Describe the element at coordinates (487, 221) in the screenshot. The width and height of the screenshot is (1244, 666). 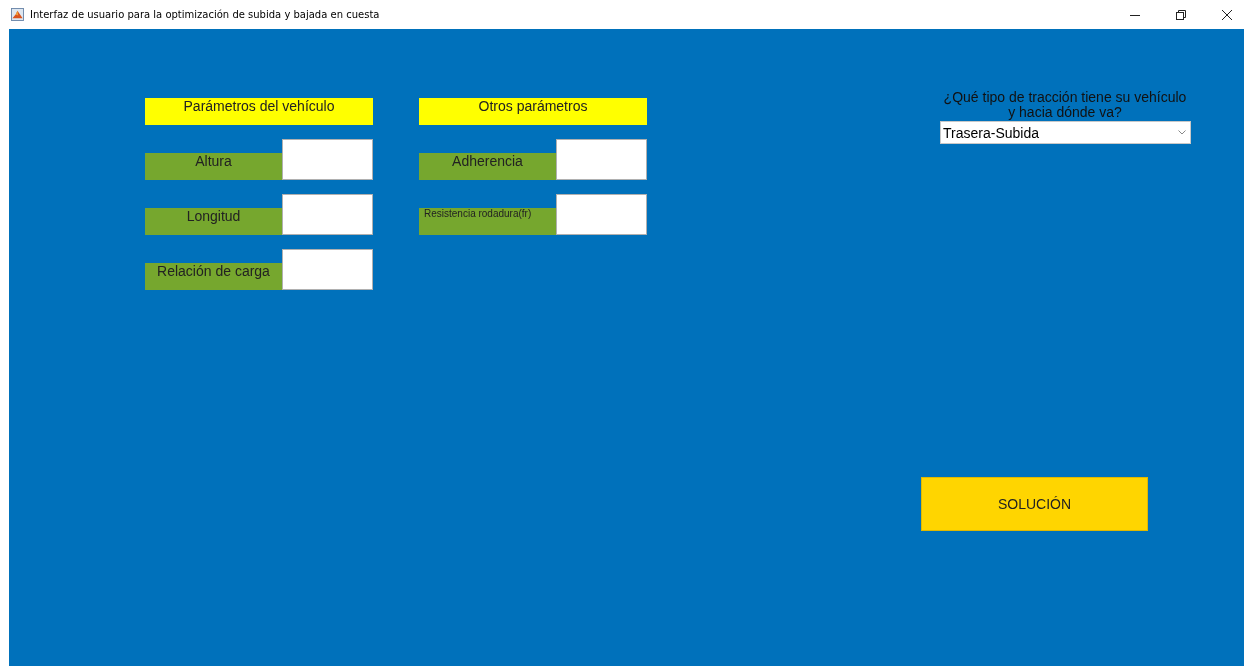
I see `field-label: Resistencia rodadura(fr)` at that location.